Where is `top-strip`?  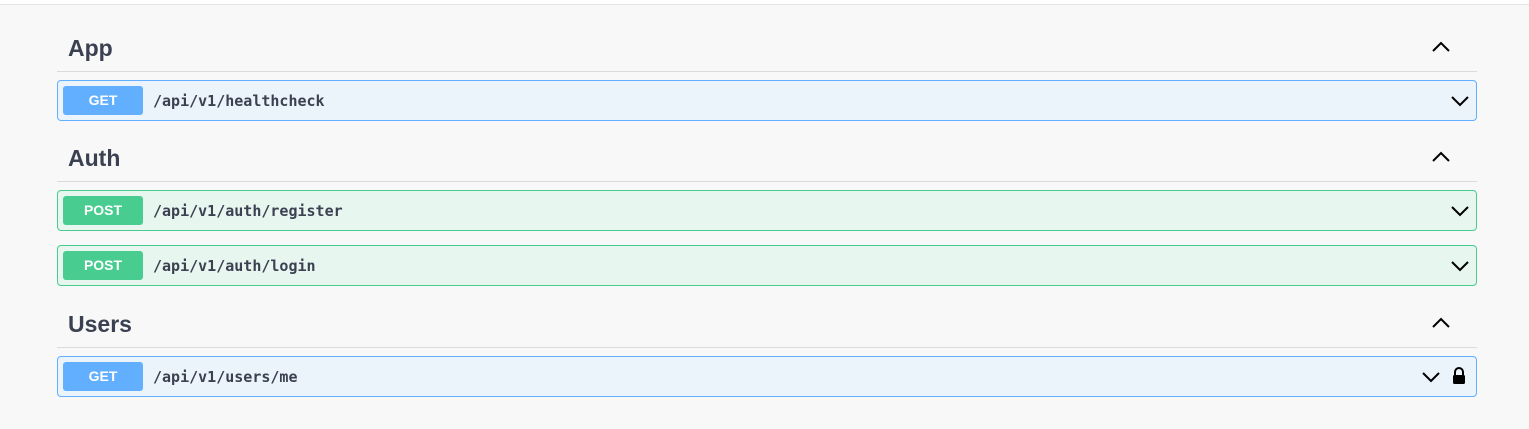
top-strip is located at coordinates (764, 2).